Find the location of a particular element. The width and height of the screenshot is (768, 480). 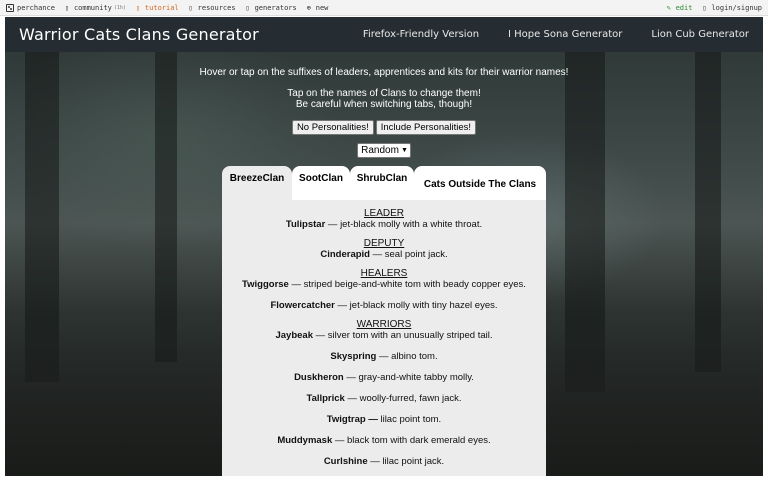

personality-buttons: No Personalities! Include Personalities! is located at coordinates (384, 127).